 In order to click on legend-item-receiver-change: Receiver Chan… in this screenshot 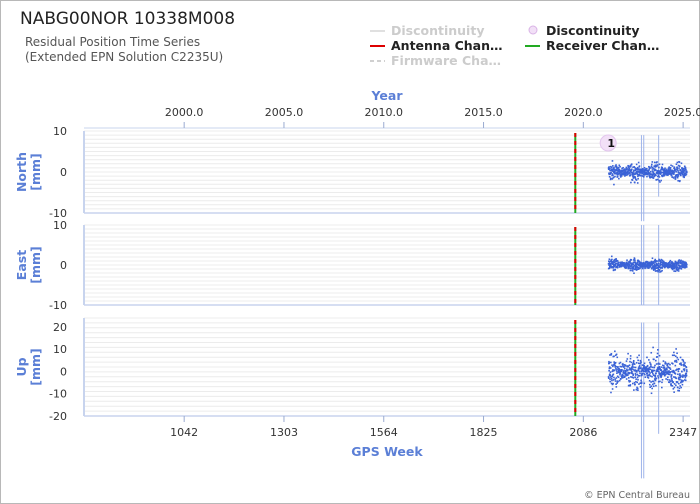, I will do `click(592, 45)`.